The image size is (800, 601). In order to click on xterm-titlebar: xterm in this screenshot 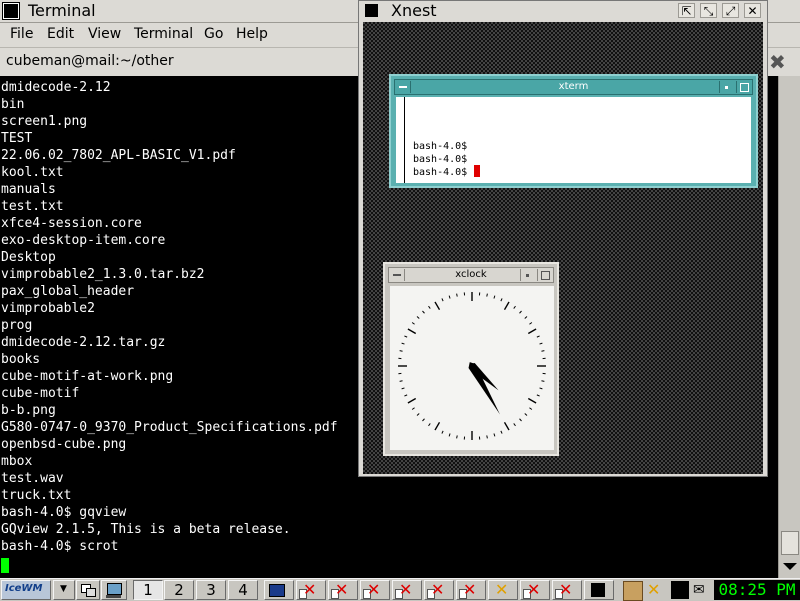, I will do `click(573, 87)`.